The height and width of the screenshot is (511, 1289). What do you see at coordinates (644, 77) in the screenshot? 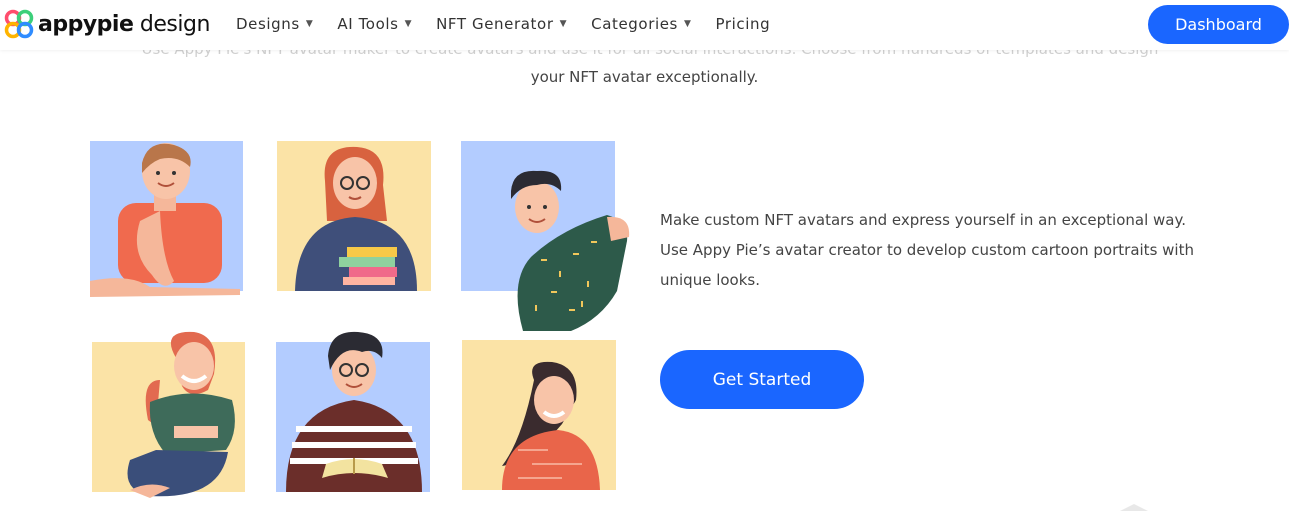
I see `intro-text: your NFT avatar exceptionally.` at bounding box center [644, 77].